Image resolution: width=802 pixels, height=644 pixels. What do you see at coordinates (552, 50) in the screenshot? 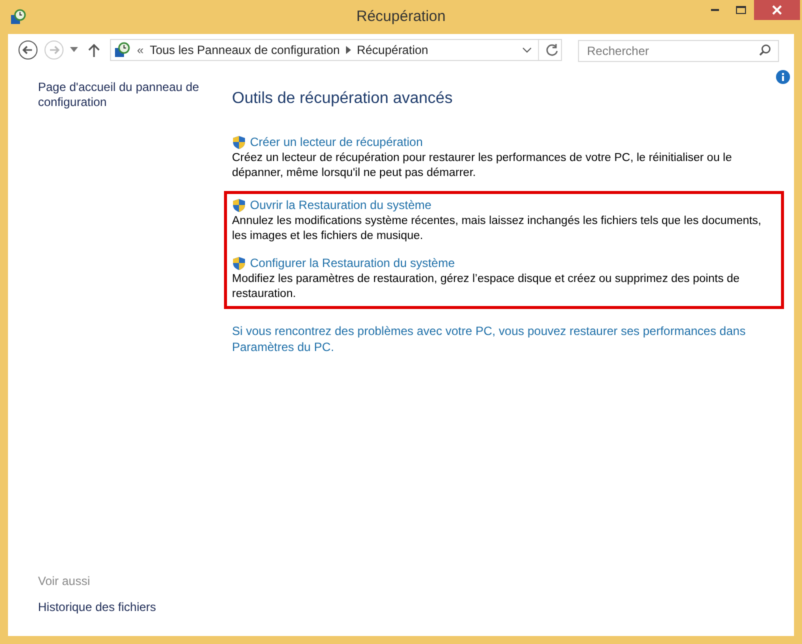
I see `refresh-icon` at bounding box center [552, 50].